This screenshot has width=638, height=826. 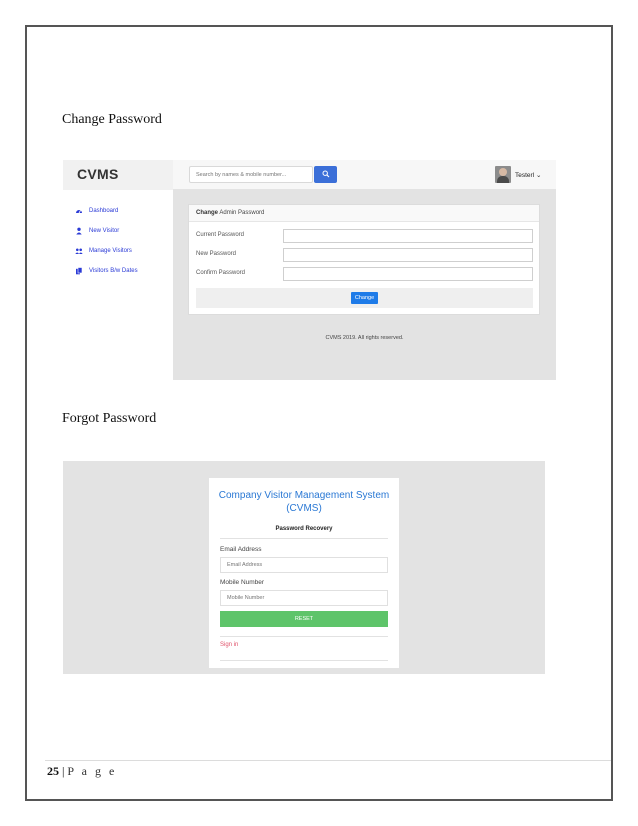 What do you see at coordinates (110, 251) in the screenshot?
I see `sidebar-item-label: Manage Visitors` at bounding box center [110, 251].